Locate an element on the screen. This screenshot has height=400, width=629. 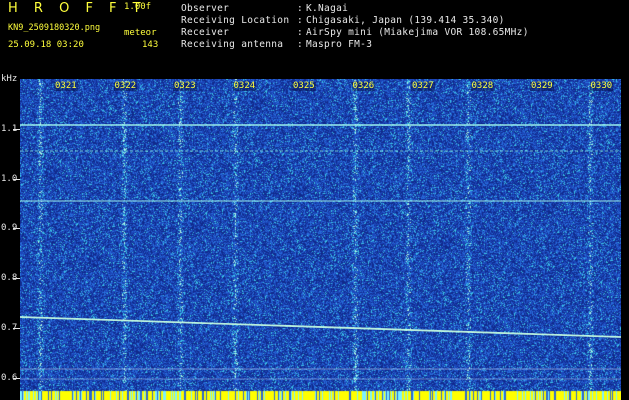
count-label: 143 is located at coordinates (150, 45).